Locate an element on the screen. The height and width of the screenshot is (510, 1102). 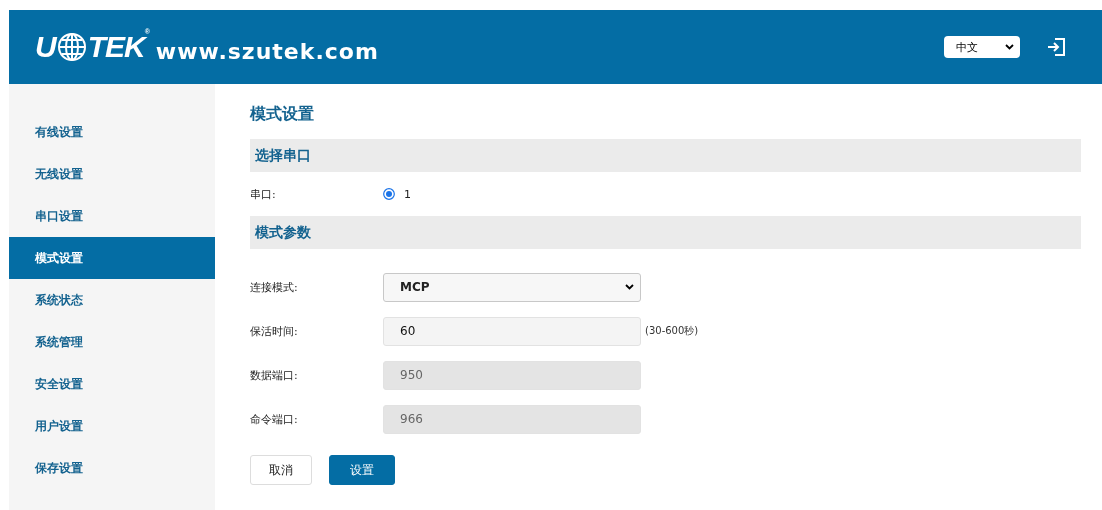
range-hint: (30-600秒) is located at coordinates (672, 331).